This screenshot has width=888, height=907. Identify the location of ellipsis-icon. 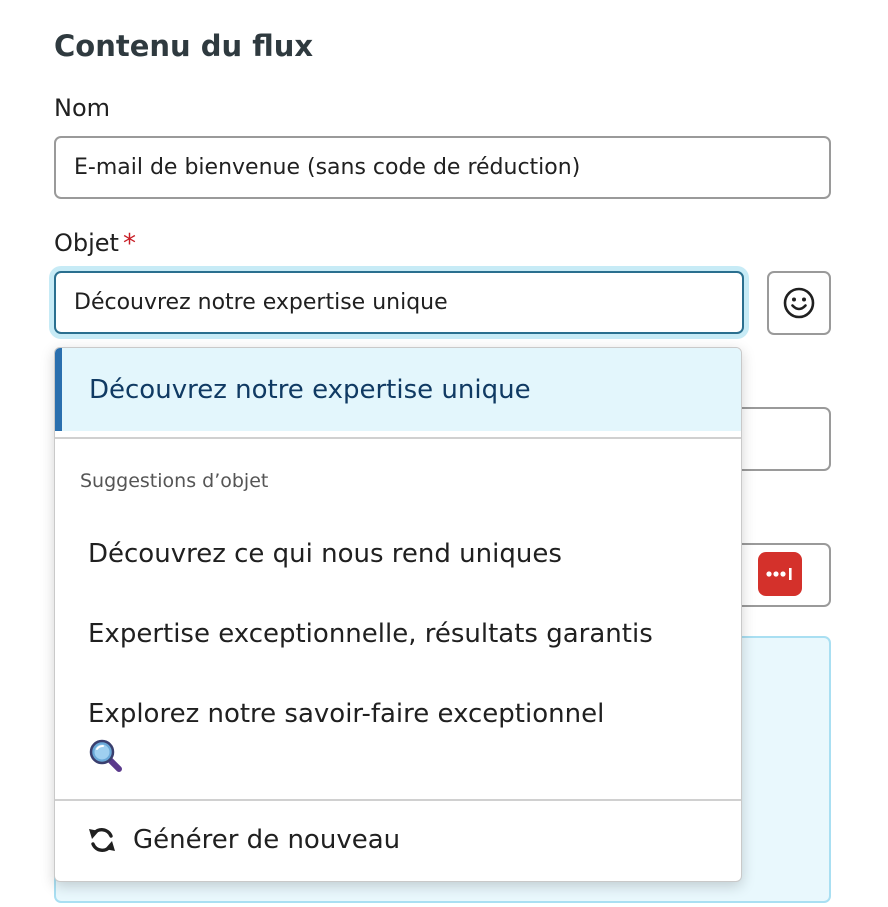
(779, 574).